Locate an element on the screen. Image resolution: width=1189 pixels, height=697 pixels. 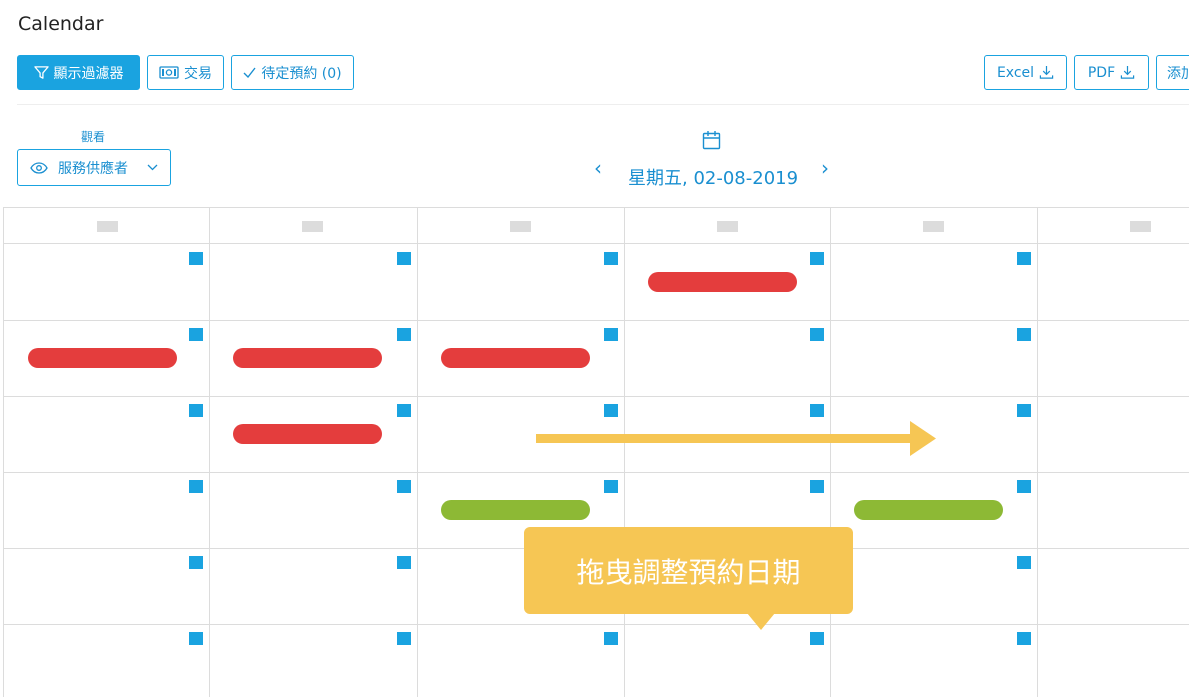
view-select: 服務供應者 is located at coordinates (94, 167).